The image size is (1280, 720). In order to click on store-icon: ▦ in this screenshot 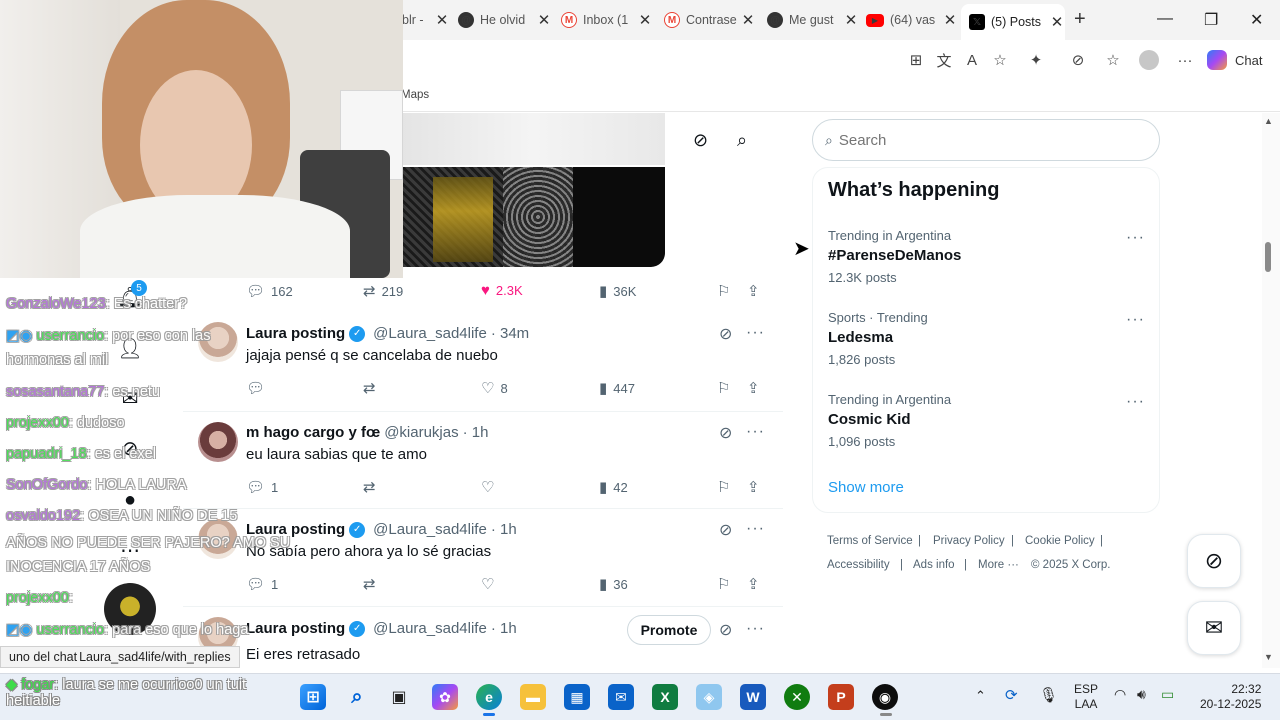, I will do `click(577, 697)`.